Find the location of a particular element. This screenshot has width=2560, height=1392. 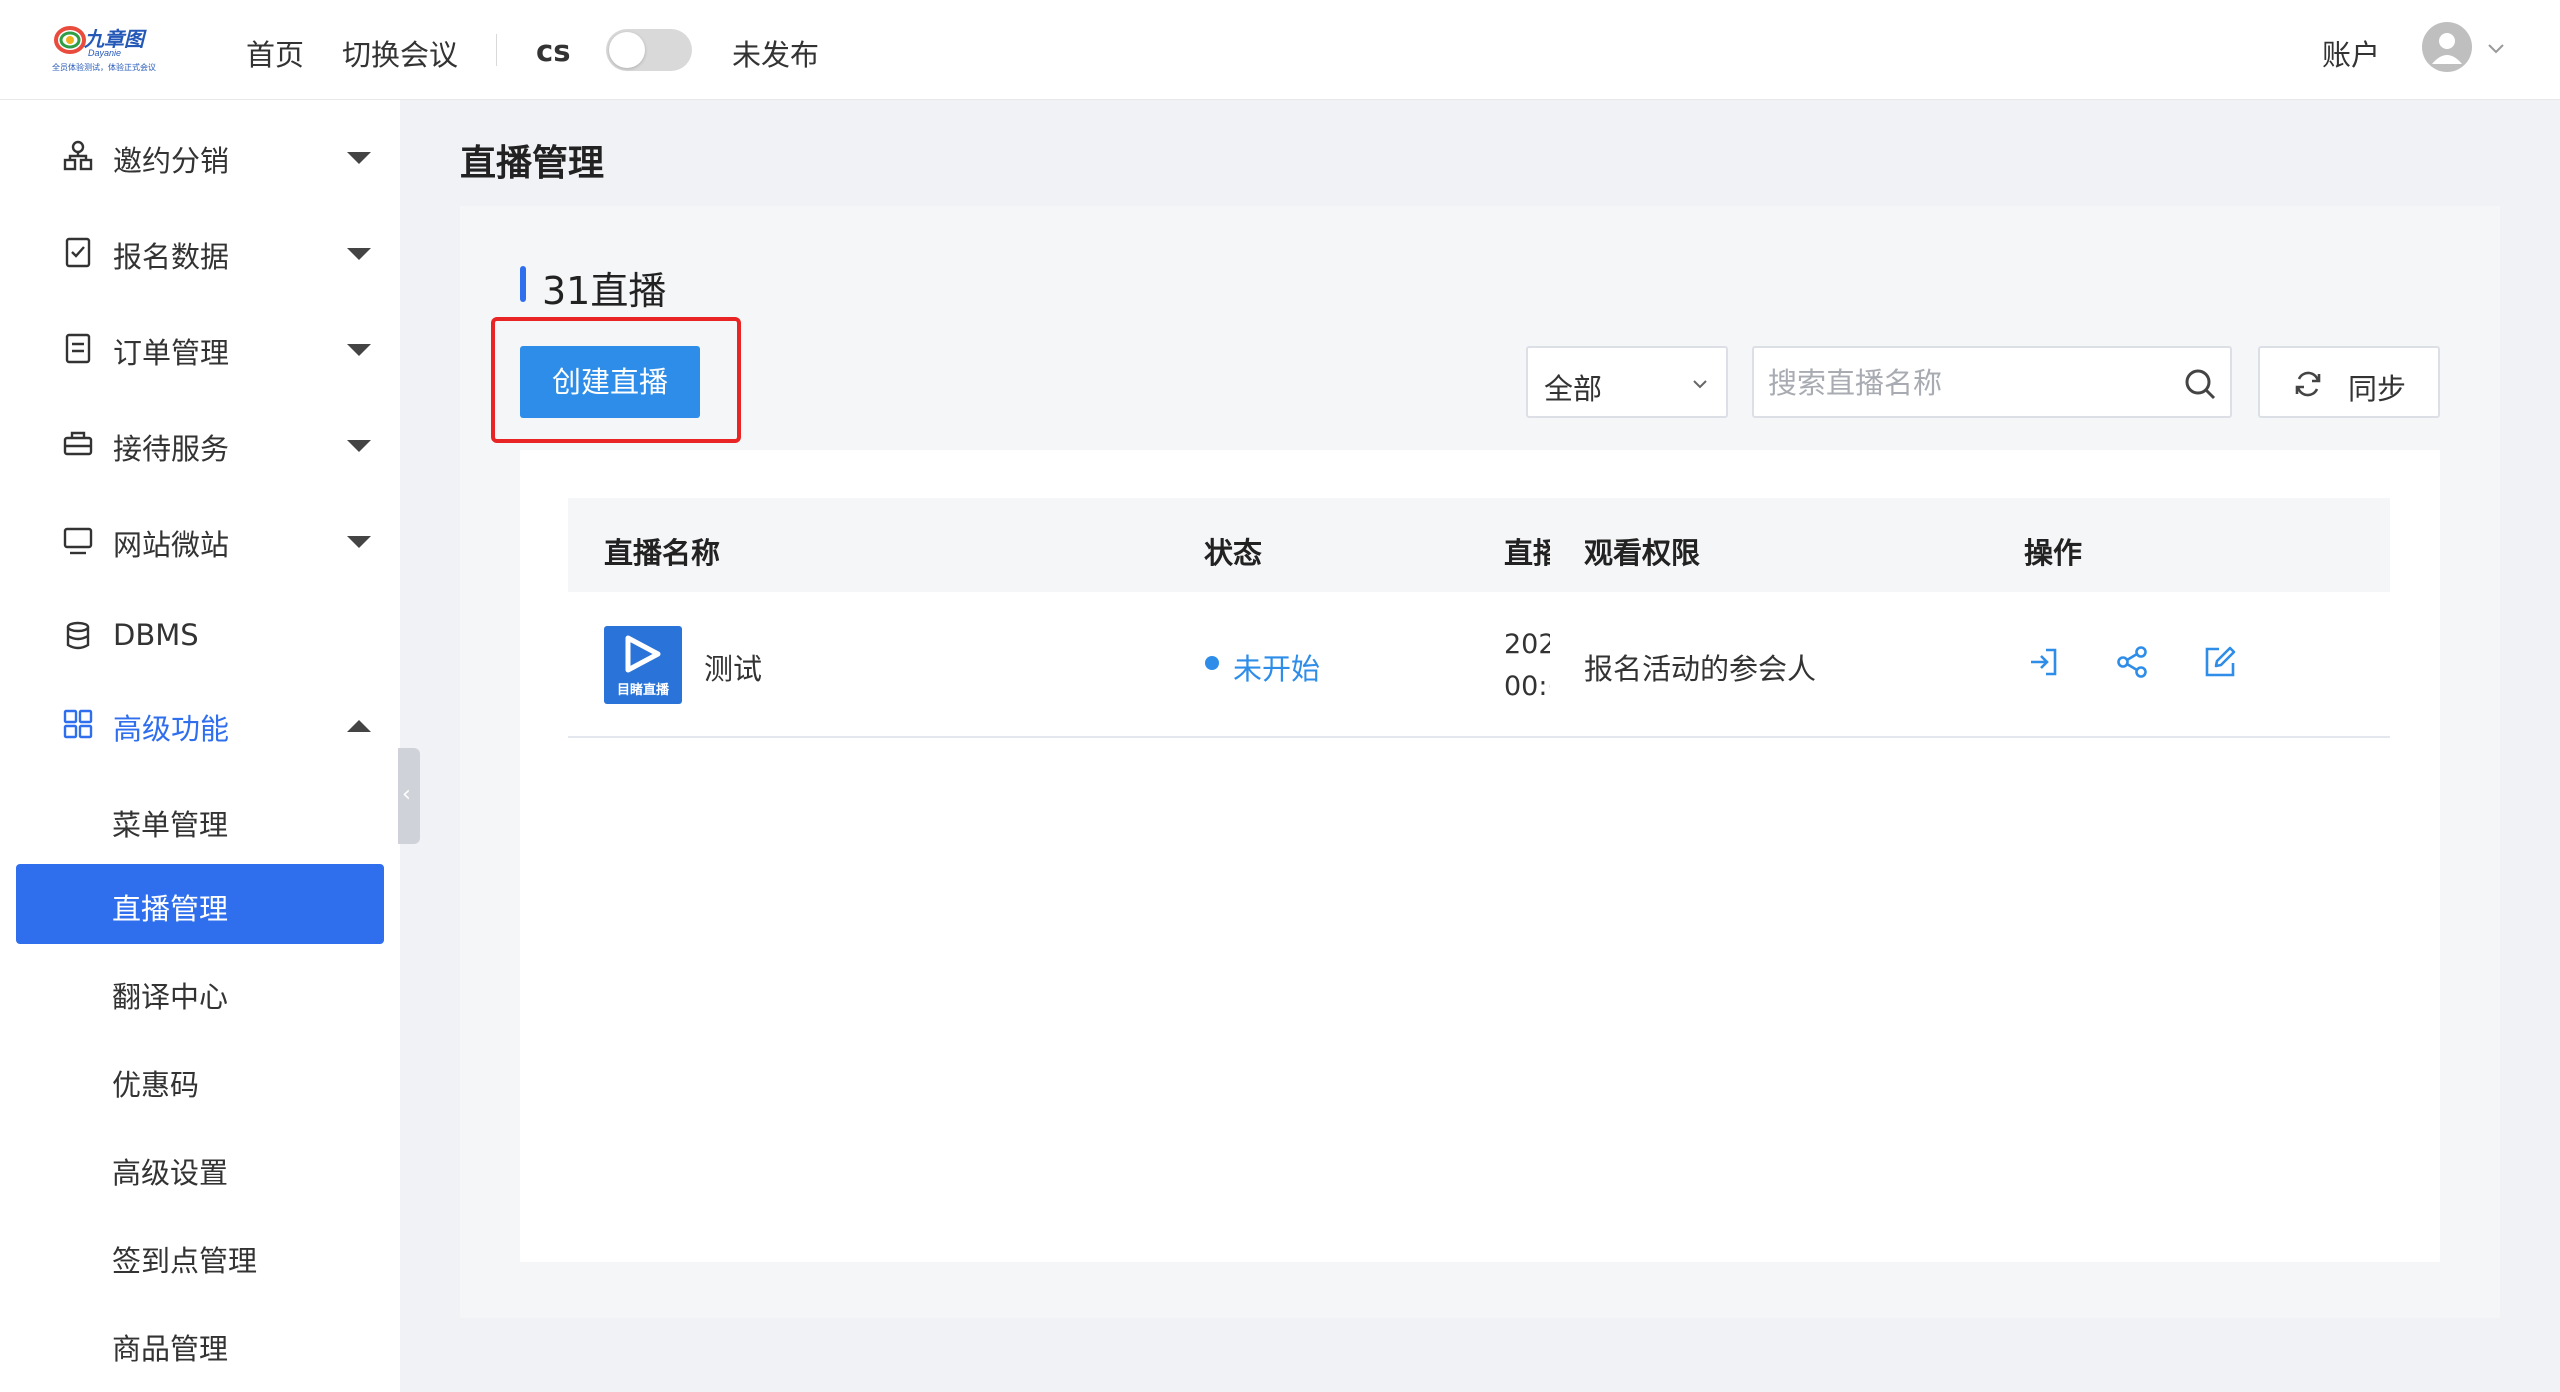

sidebar-item-label: 邀约分销 is located at coordinates (171, 161).